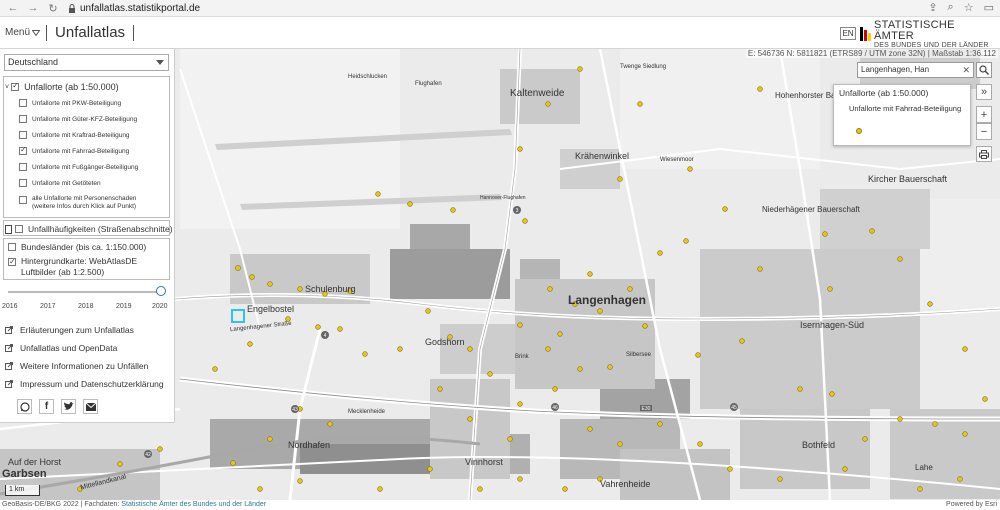  I want to click on legend-title: Unfallorte (ab 1:50.000), so click(884, 93).